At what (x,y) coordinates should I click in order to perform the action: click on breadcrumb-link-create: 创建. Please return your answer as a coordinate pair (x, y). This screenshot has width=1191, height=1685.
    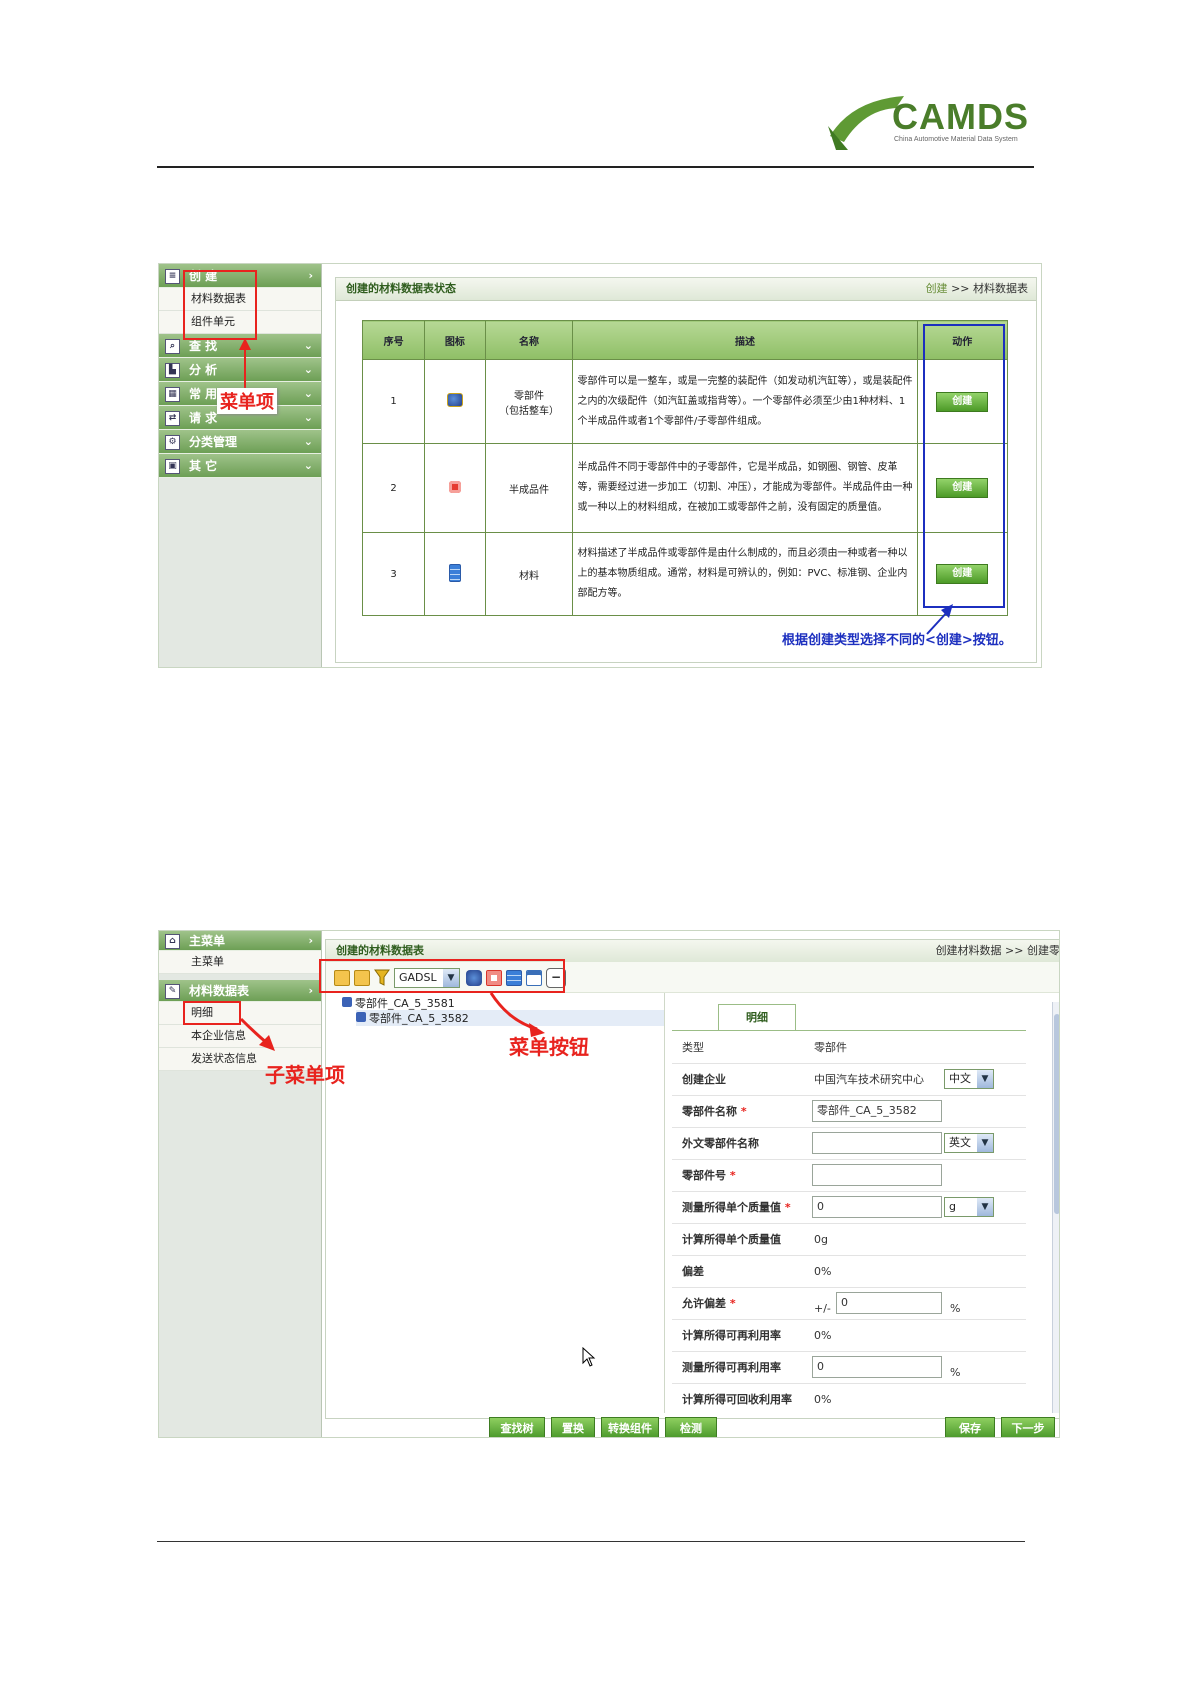
    Looking at the image, I should click on (937, 288).